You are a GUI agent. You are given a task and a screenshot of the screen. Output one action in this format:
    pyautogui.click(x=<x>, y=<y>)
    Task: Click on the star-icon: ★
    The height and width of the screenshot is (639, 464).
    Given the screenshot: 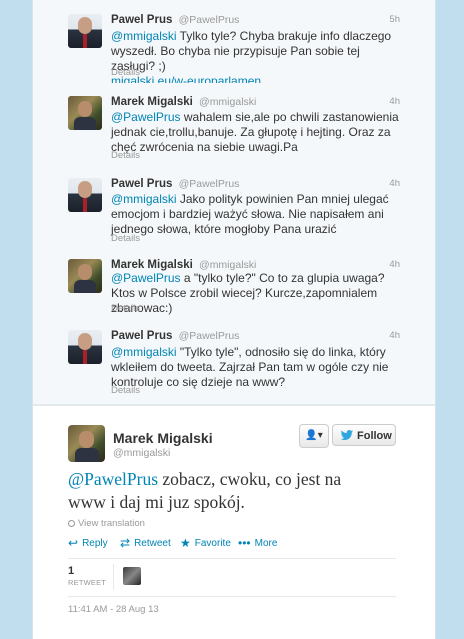 What is the action you would take?
    pyautogui.click(x=185, y=543)
    